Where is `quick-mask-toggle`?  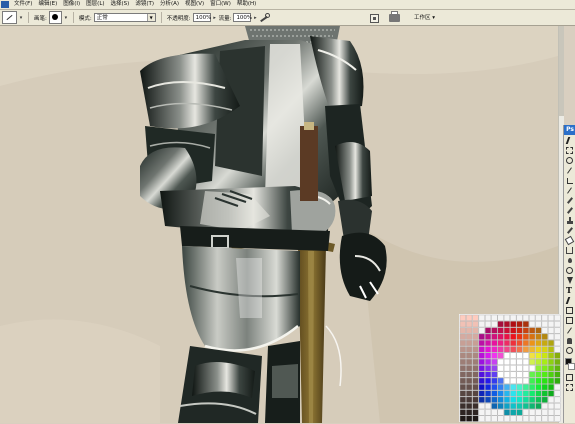 quick-mask-toggle is located at coordinates (570, 377).